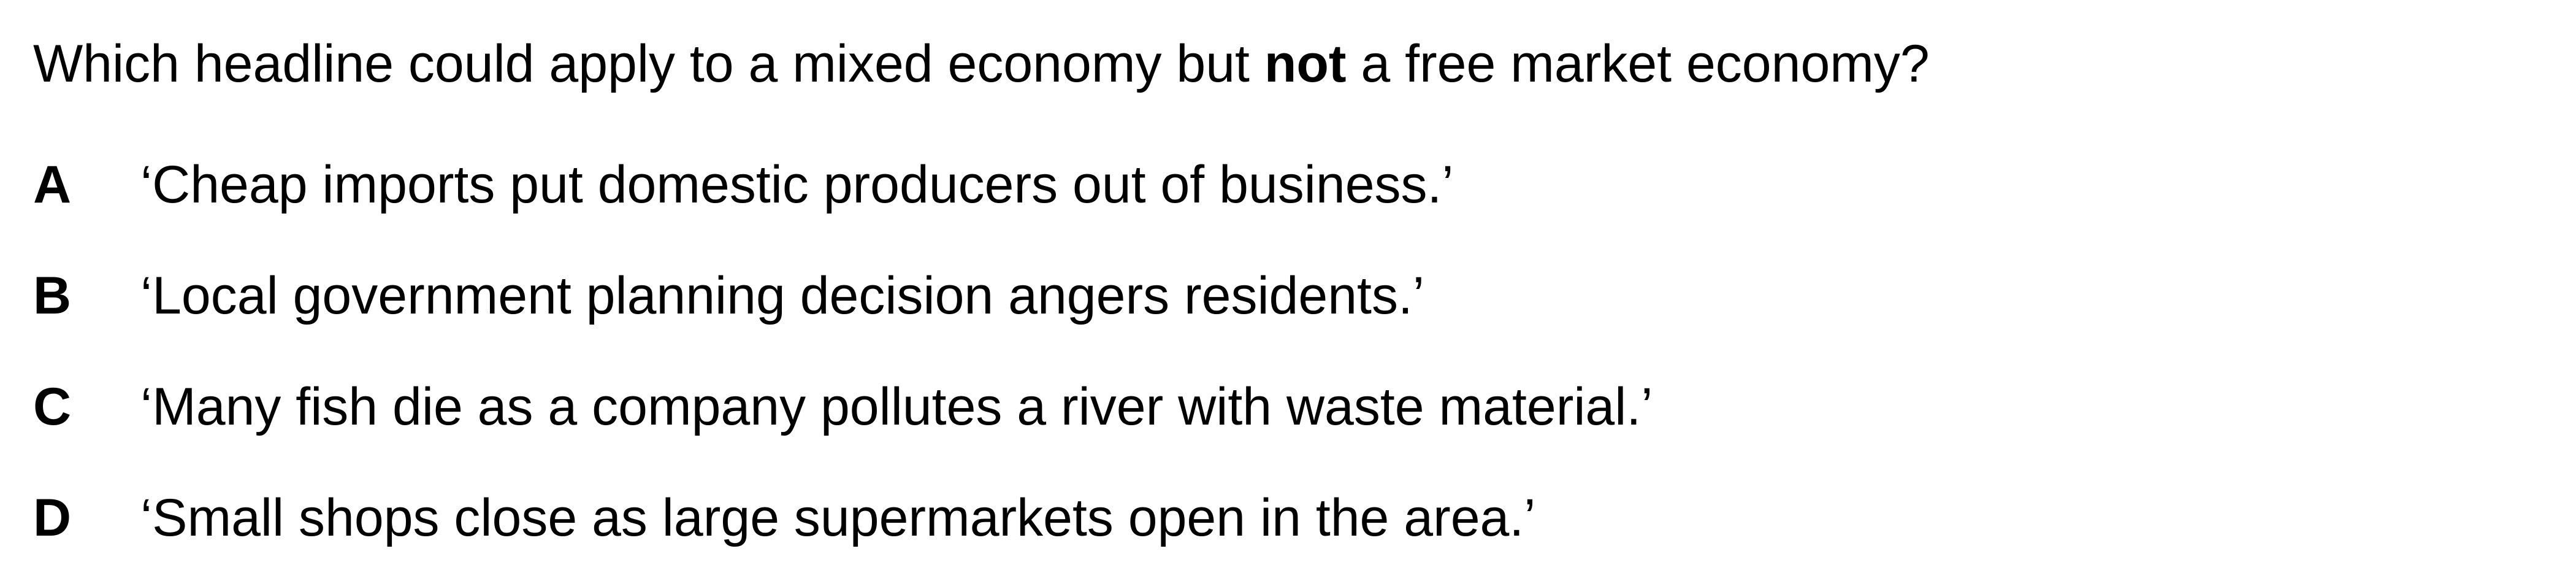 The image size is (2576, 570). Describe the element at coordinates (52, 406) in the screenshot. I see `option-letter-c: C` at that location.